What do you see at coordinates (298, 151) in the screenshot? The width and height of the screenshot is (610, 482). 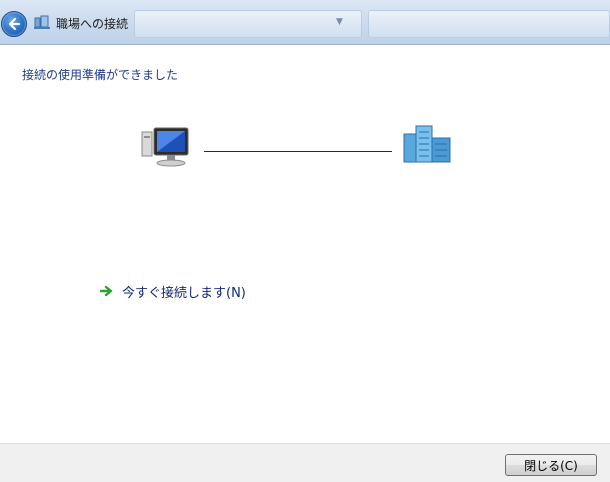 I see `connection-line` at bounding box center [298, 151].